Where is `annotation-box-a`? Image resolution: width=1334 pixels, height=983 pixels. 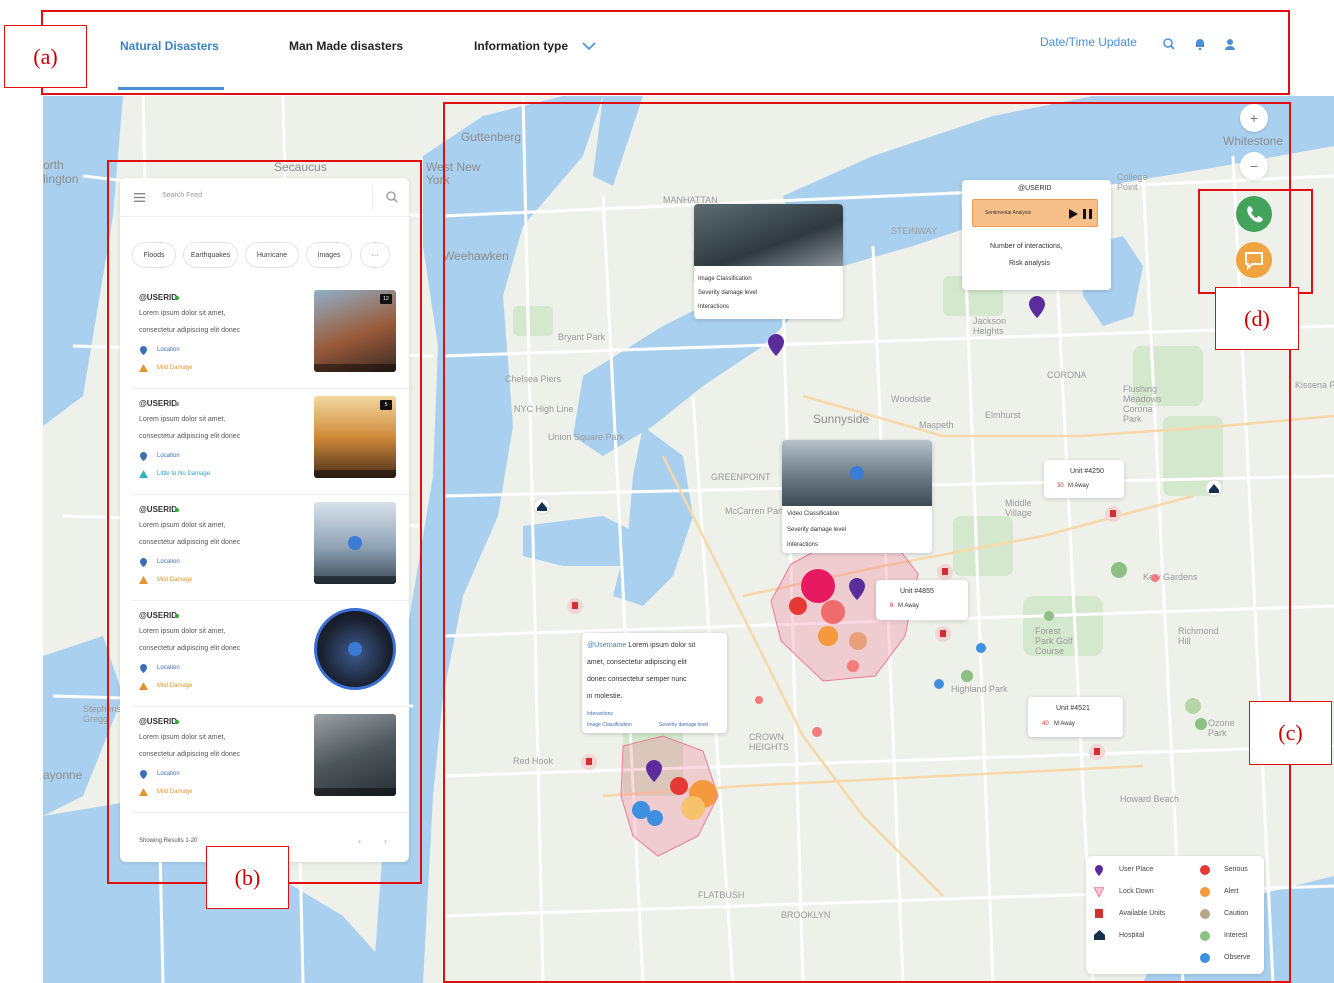
annotation-box-a is located at coordinates (665, 52).